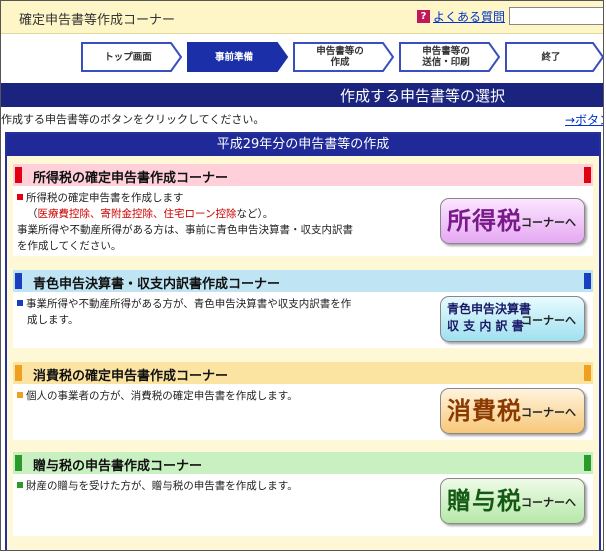  I want to click on button-label: 贈与税, so click(484, 501).